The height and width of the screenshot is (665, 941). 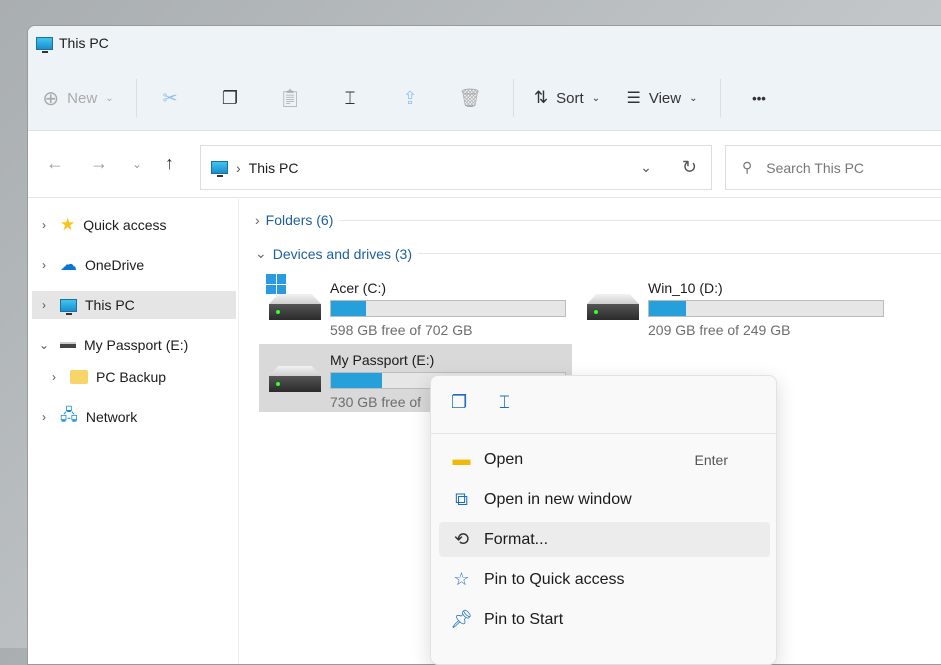 I want to click on sort-icon: ⇅, so click(x=541, y=97).